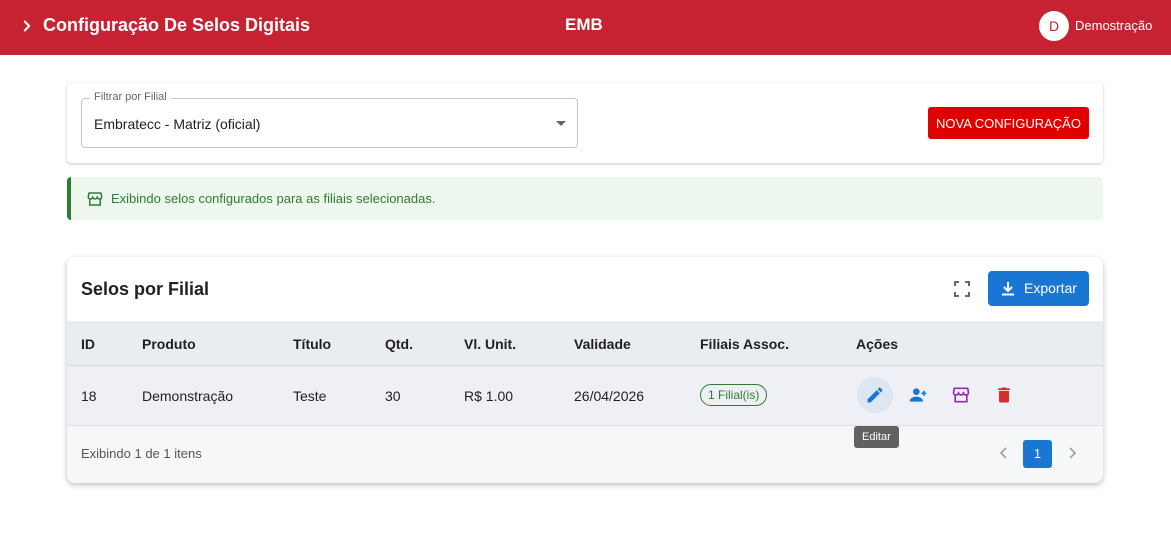 The height and width of the screenshot is (539, 1171). I want to click on edit-button, so click(875, 395).